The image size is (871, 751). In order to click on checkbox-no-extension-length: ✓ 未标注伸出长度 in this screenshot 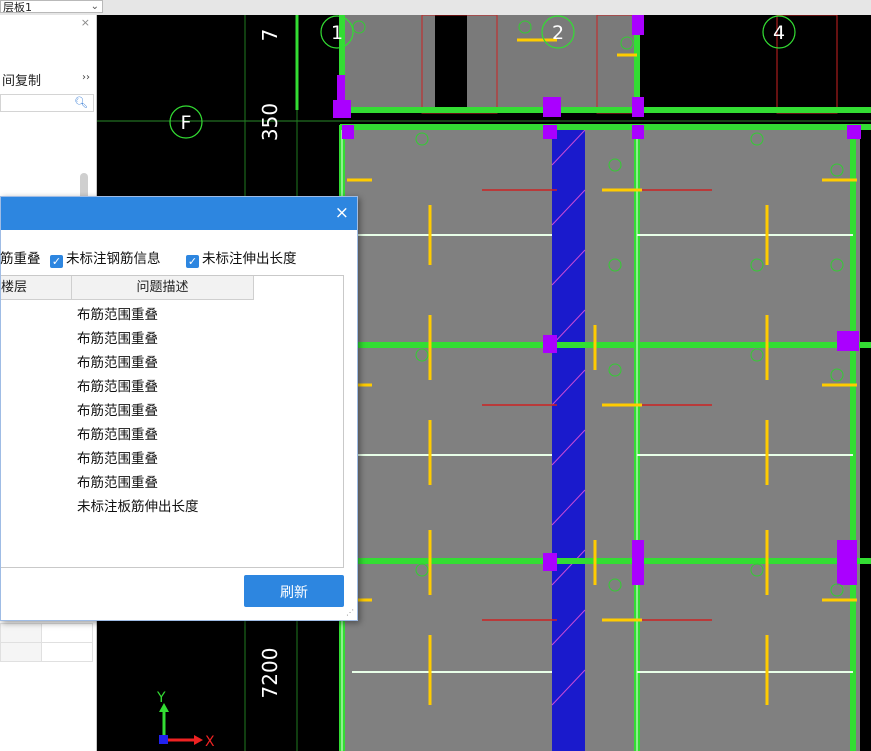, I will do `click(241, 257)`.